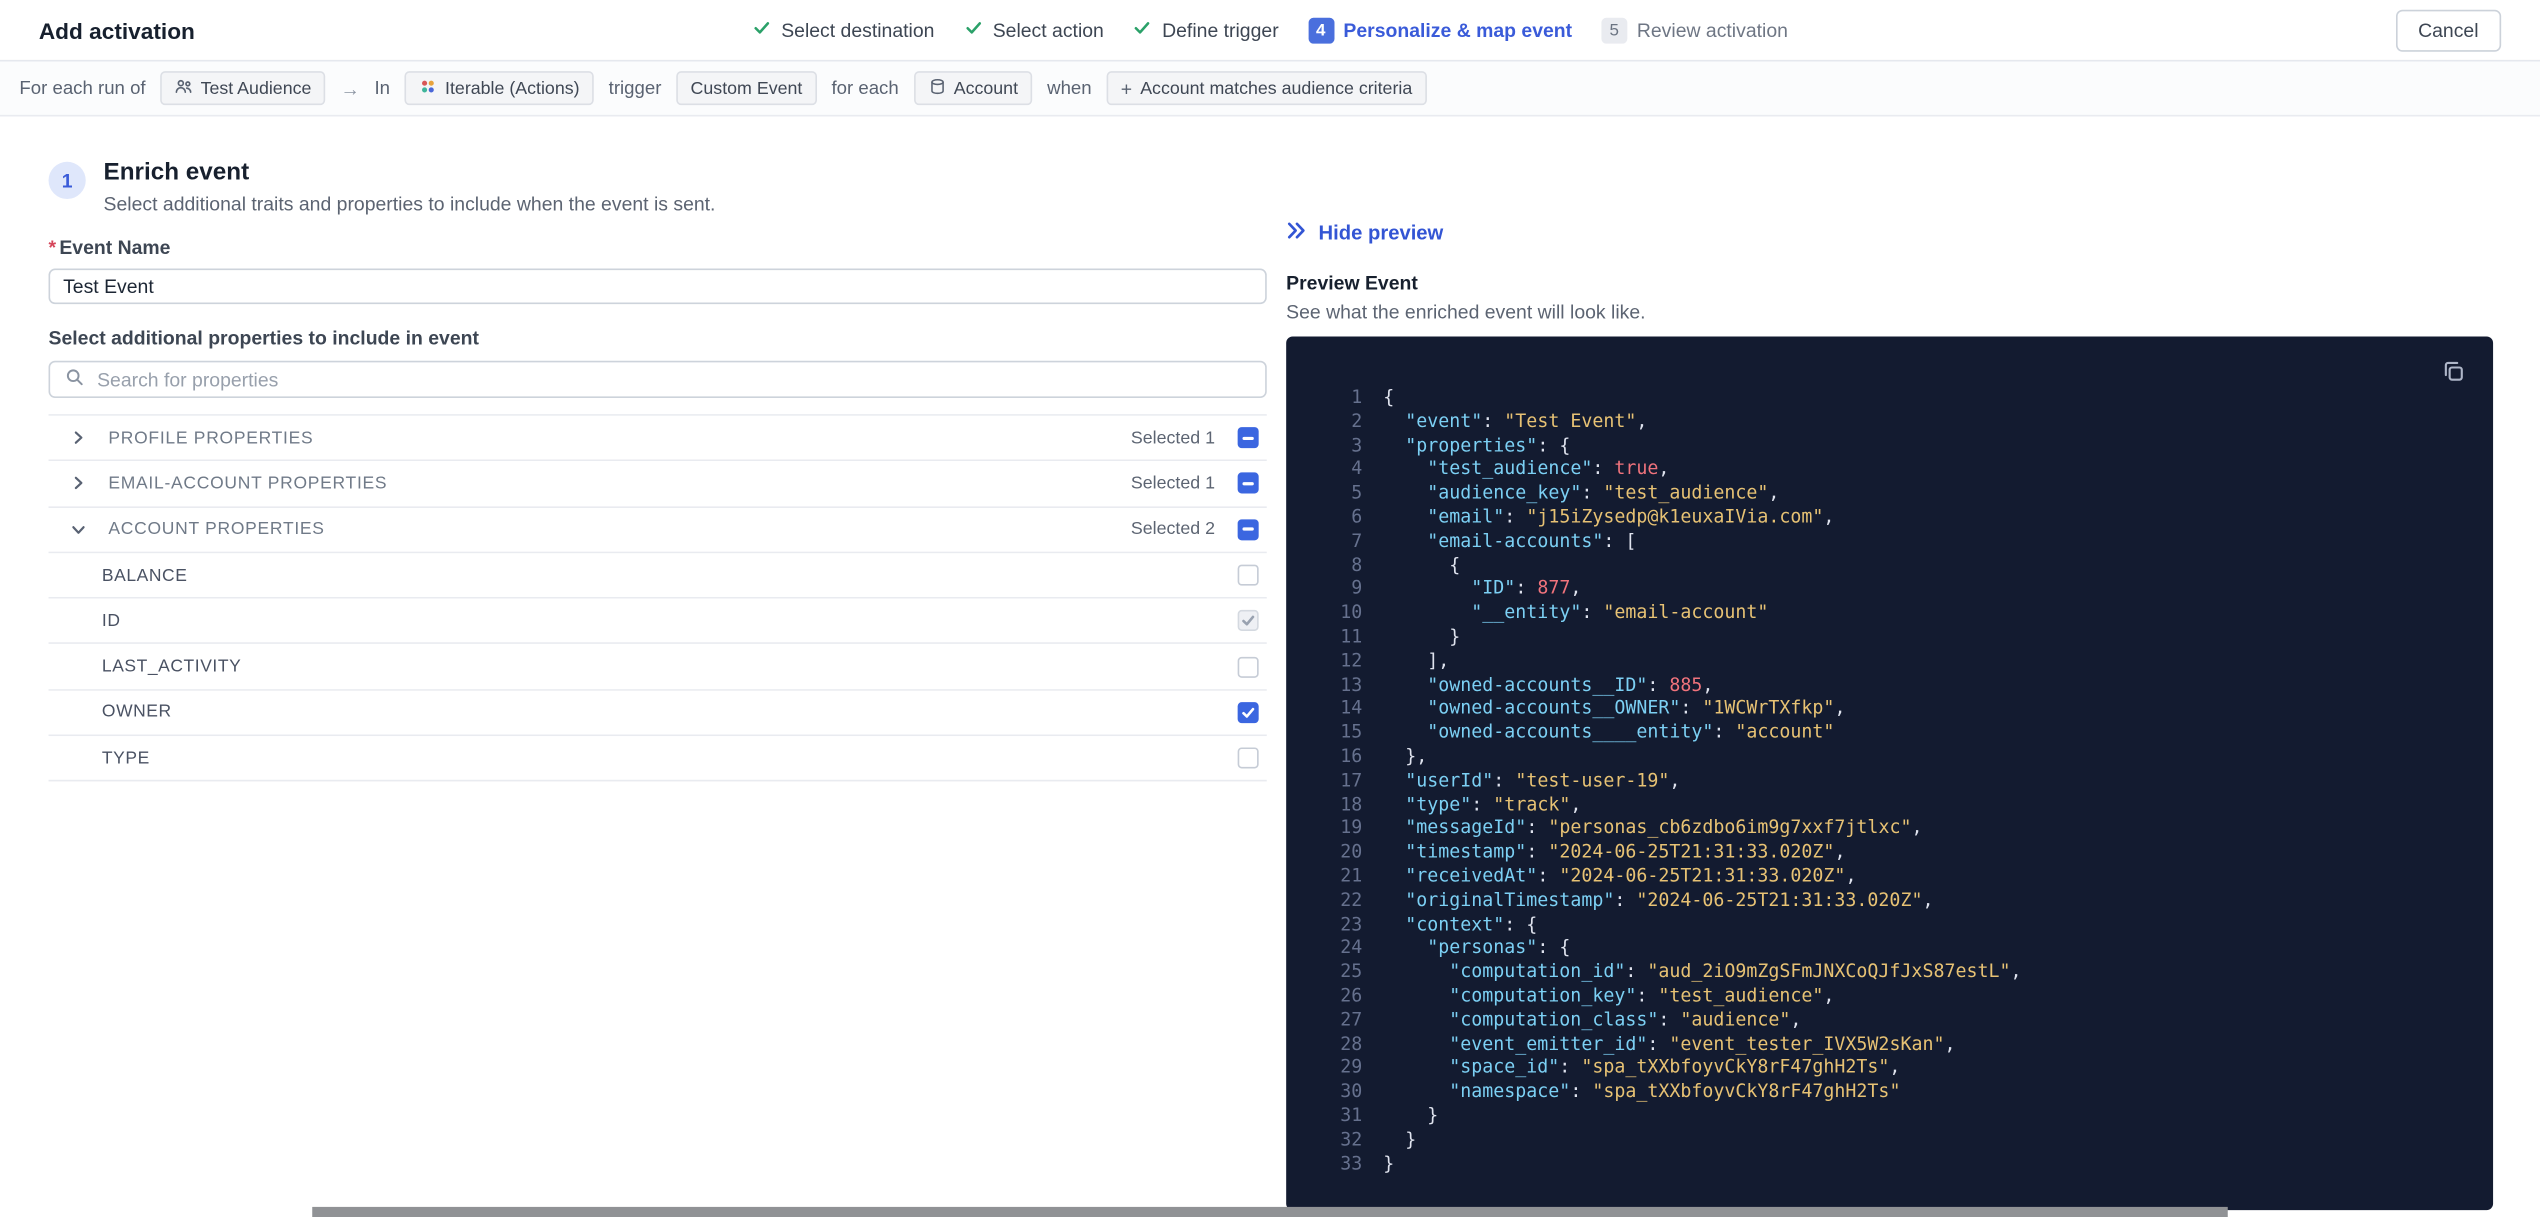 Image resolution: width=2540 pixels, height=1217 pixels. What do you see at coordinates (2448, 29) in the screenshot?
I see `cancel-button: Cancel` at bounding box center [2448, 29].